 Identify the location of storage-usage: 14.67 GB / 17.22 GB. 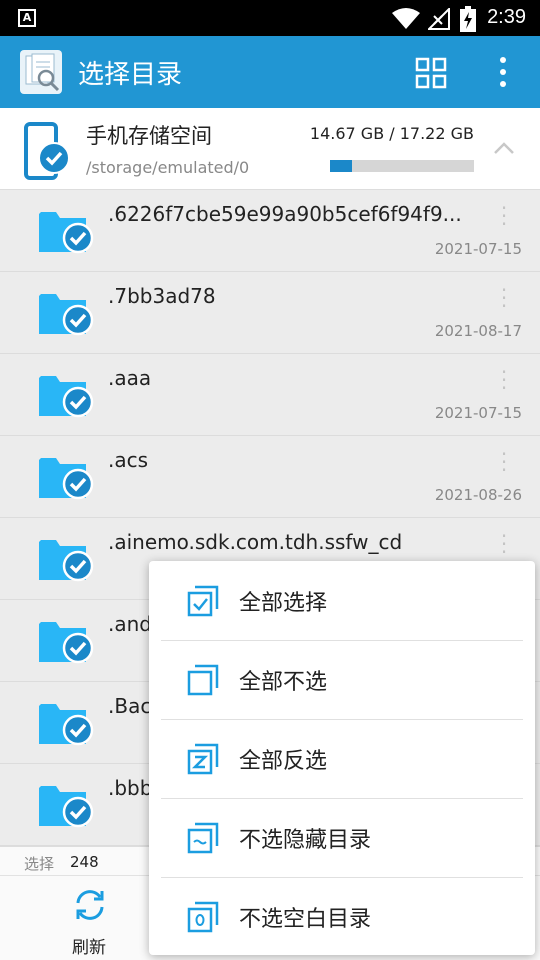
(391, 133).